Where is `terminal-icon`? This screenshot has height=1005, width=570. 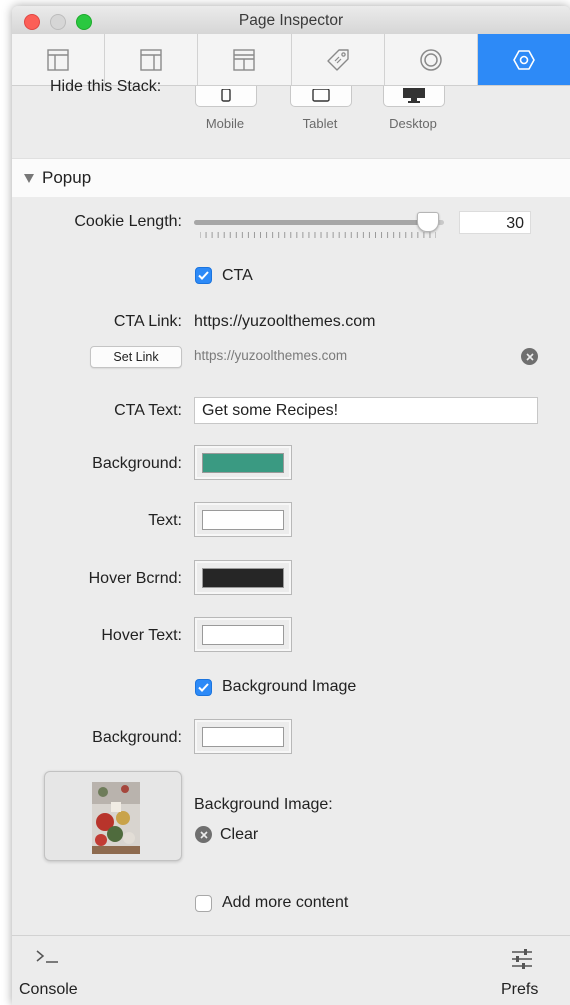 terminal-icon is located at coordinates (47, 956).